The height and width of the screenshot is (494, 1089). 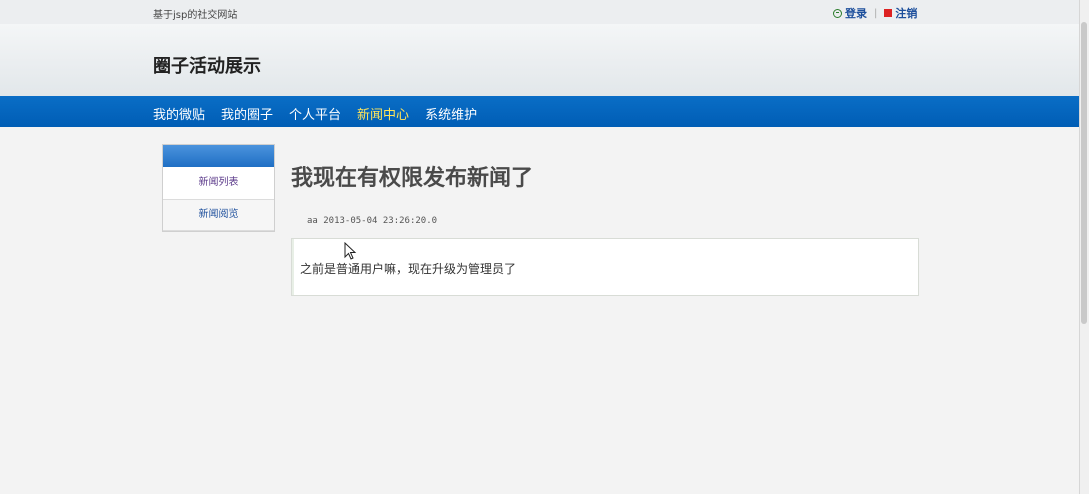 I want to click on nav-item-my-circles: 我的圈子, so click(x=247, y=113).